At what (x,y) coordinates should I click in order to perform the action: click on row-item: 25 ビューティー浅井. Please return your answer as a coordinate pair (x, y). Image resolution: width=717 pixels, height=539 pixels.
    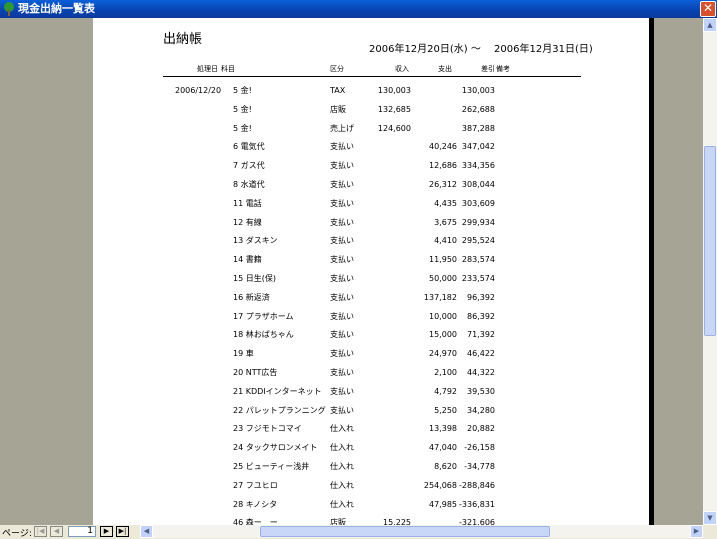
    Looking at the image, I should click on (271, 466).